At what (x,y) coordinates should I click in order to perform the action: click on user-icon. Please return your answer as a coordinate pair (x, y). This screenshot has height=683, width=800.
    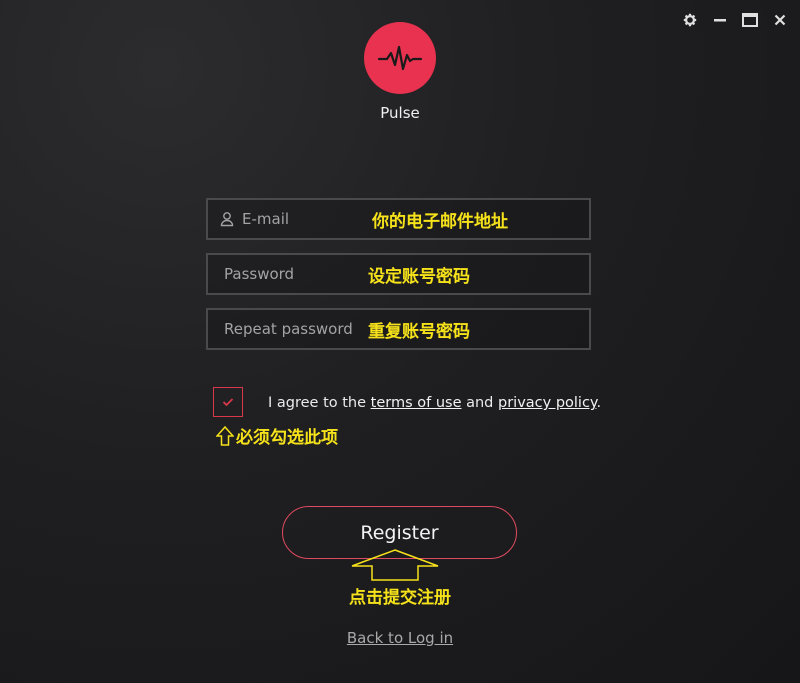
    Looking at the image, I should click on (228, 219).